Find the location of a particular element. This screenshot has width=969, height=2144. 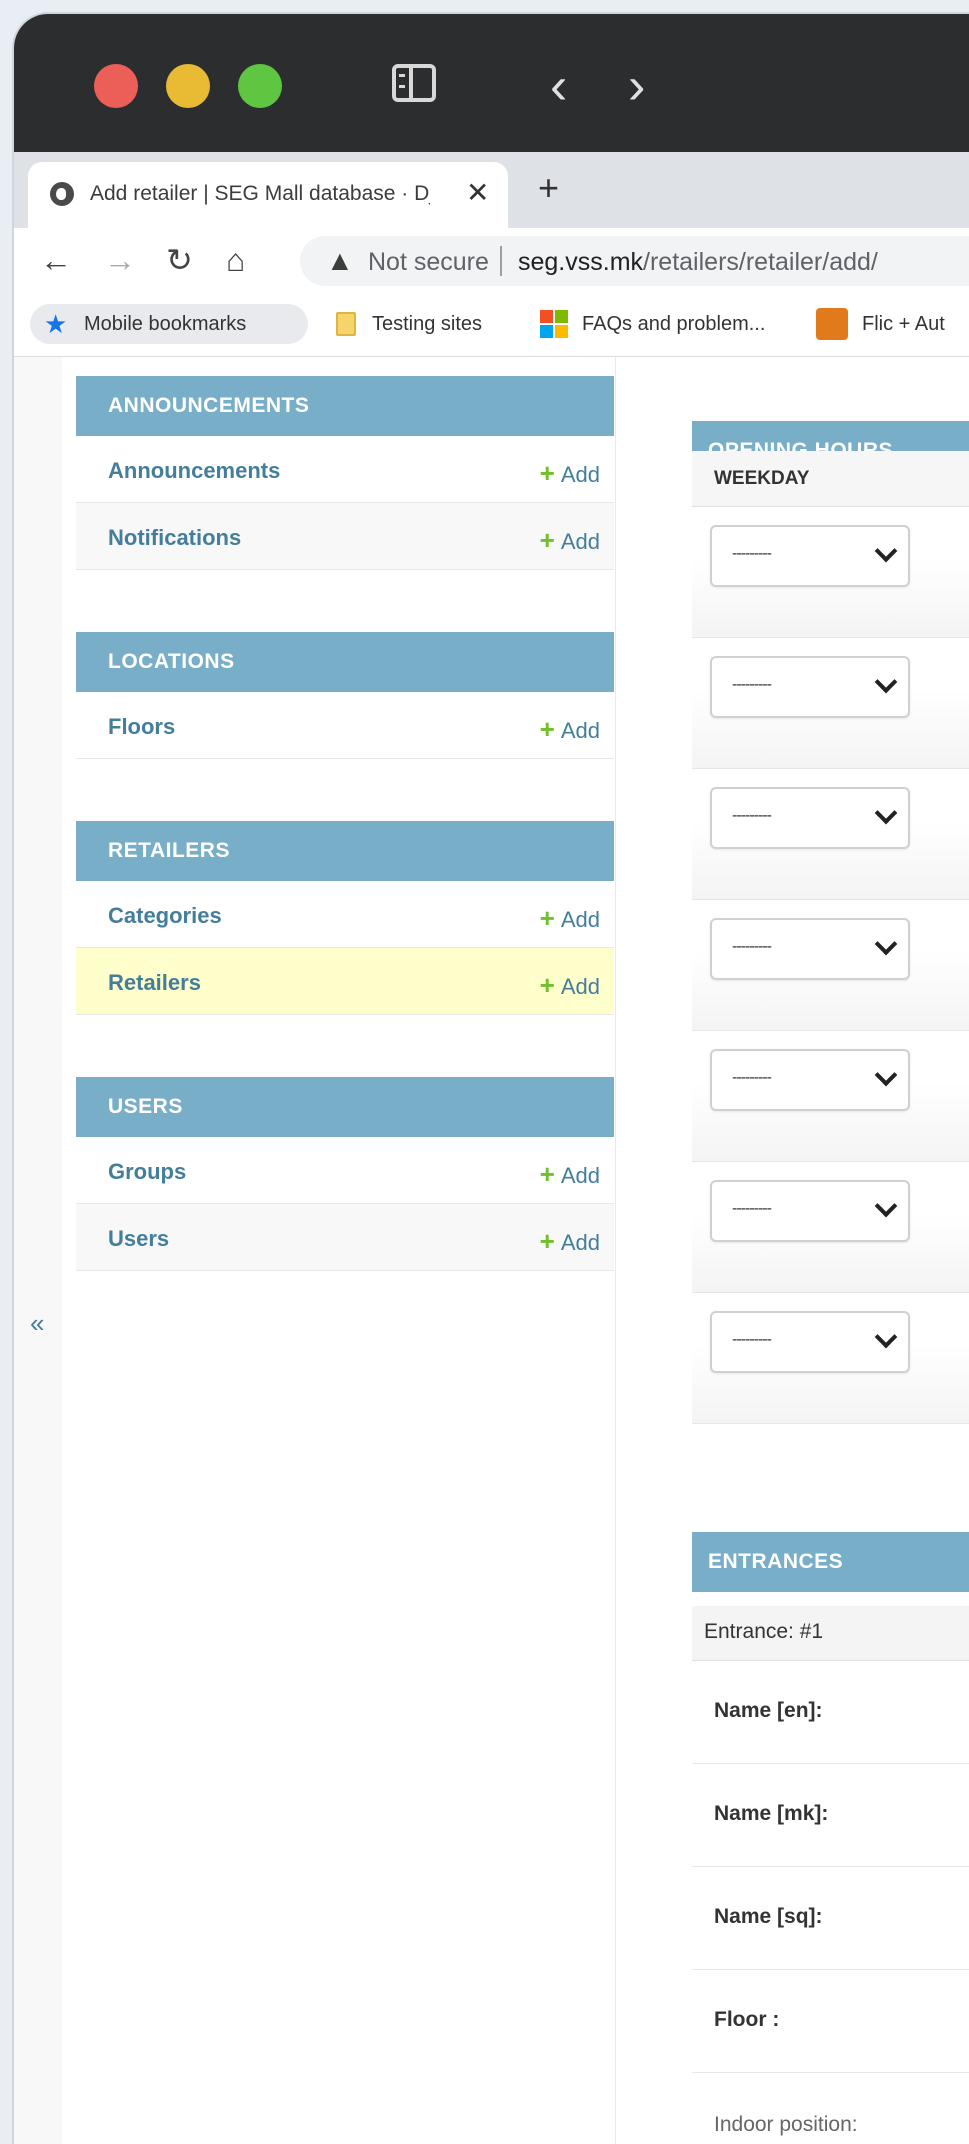

model-link: Announcements is located at coordinates (194, 471).